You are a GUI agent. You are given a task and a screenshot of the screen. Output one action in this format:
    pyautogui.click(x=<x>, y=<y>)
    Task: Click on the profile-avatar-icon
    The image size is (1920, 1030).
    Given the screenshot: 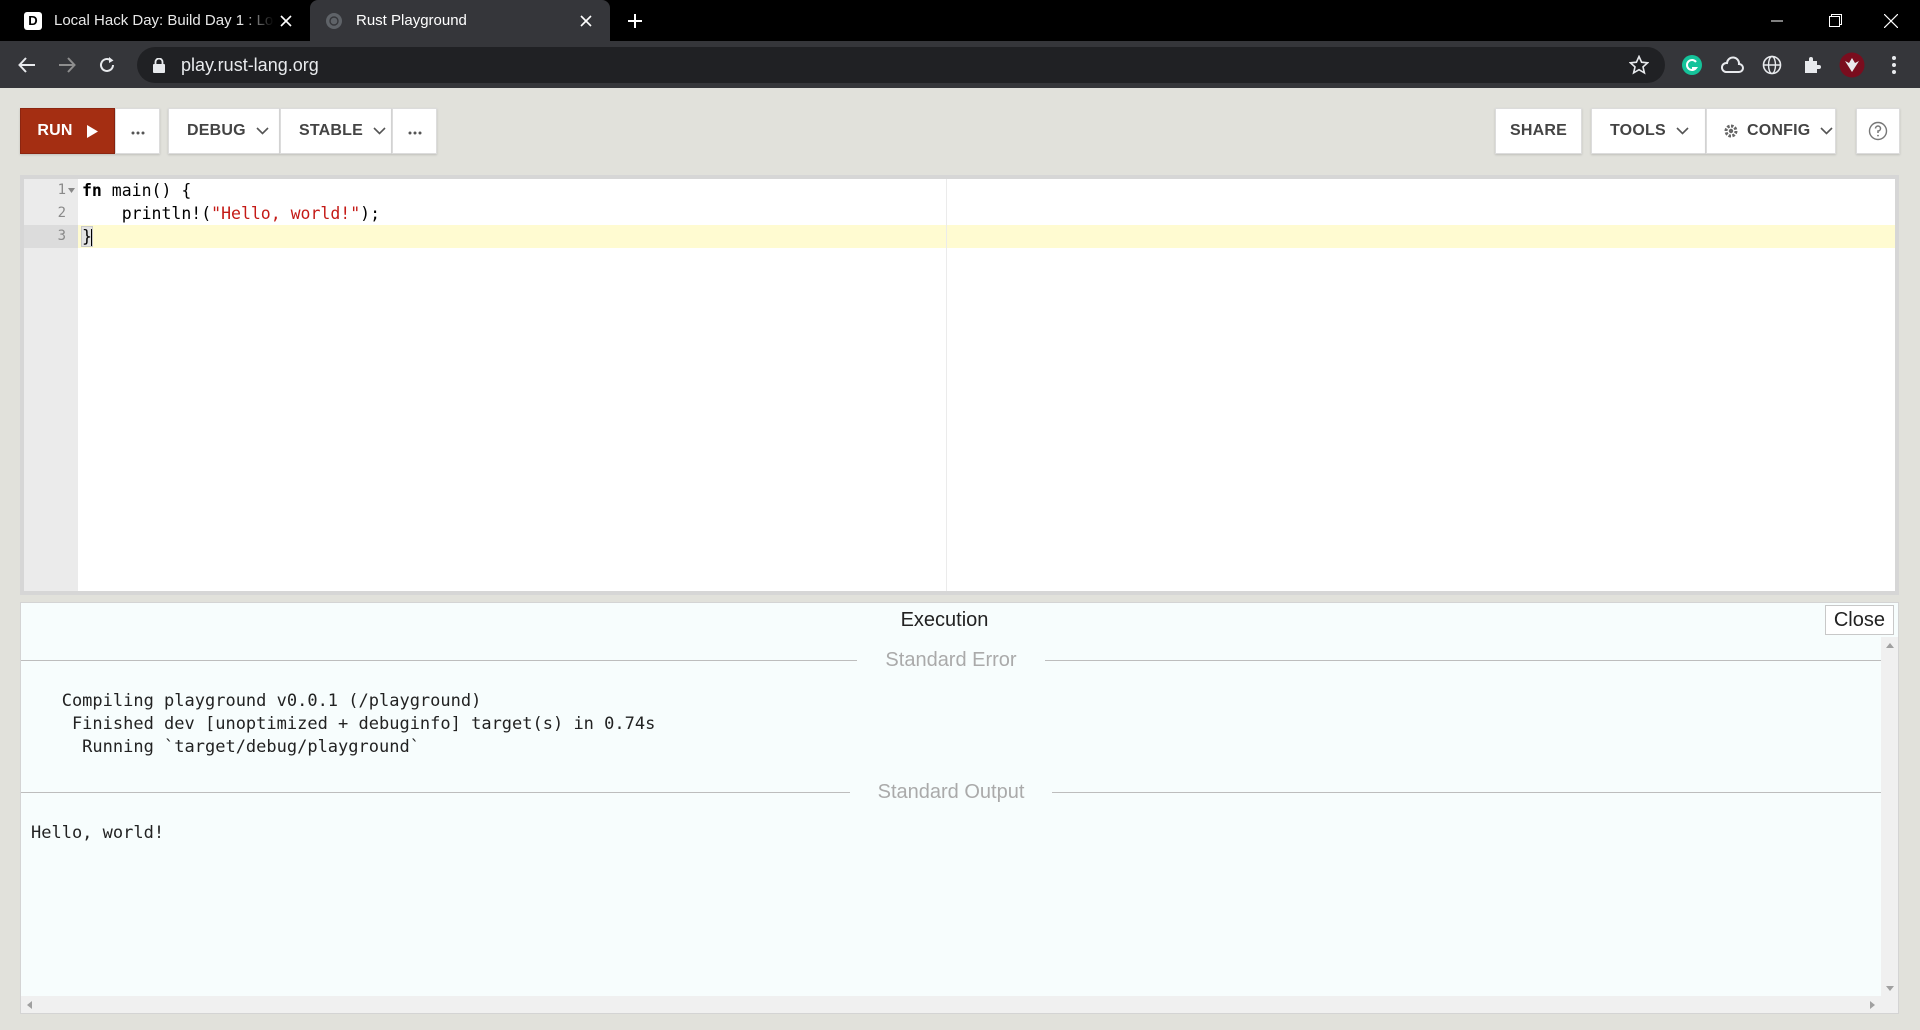 What is the action you would take?
    pyautogui.click(x=1852, y=65)
    